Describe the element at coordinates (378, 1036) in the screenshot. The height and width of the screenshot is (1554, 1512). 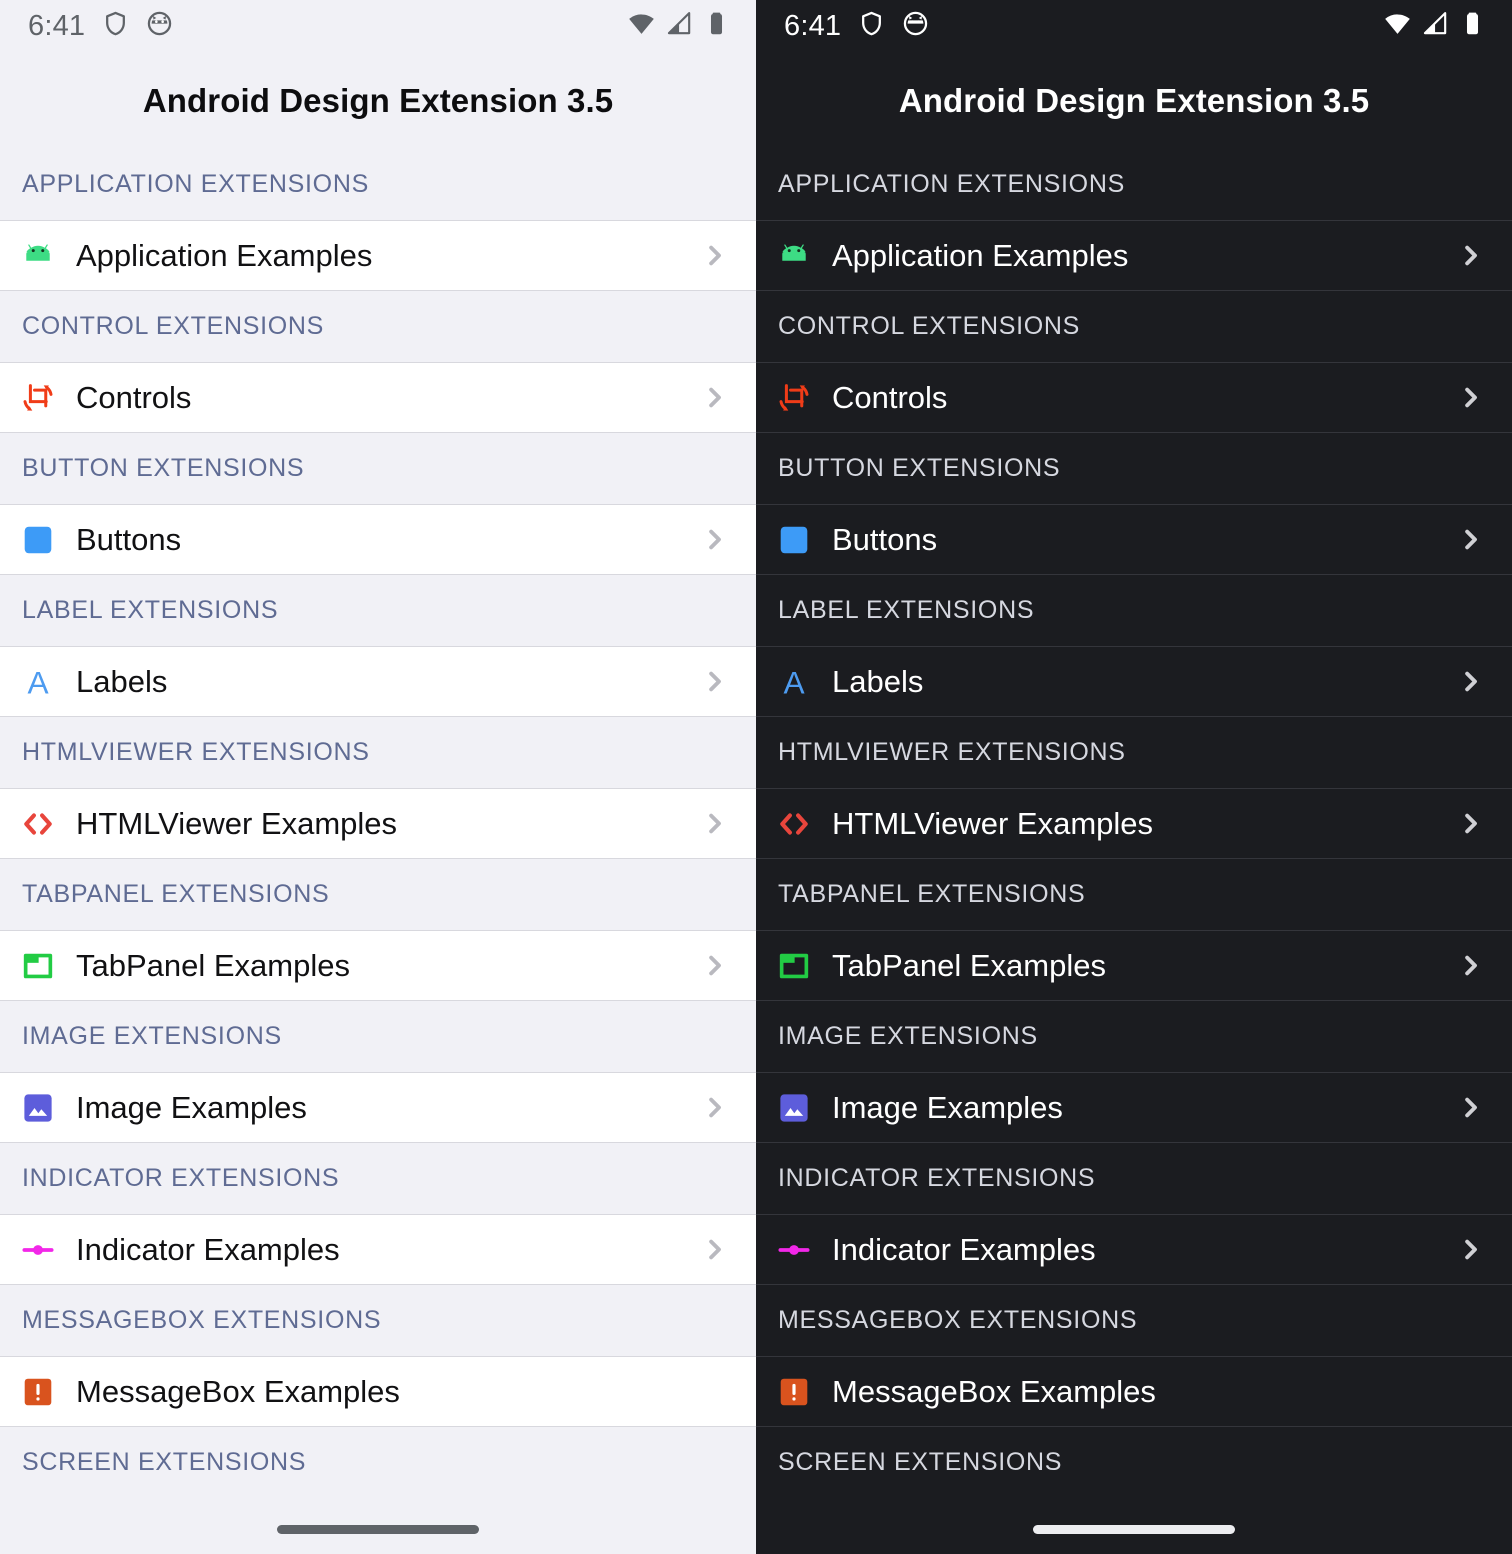
I see `section-header: IMAGE EXTENSIONS` at that location.